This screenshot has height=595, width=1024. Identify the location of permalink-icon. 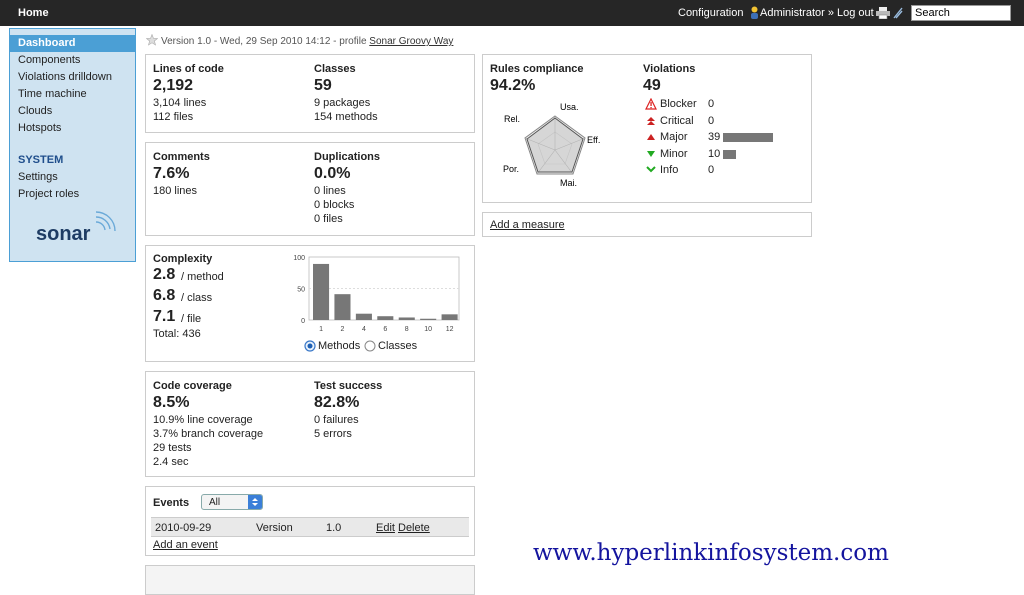
(898, 13).